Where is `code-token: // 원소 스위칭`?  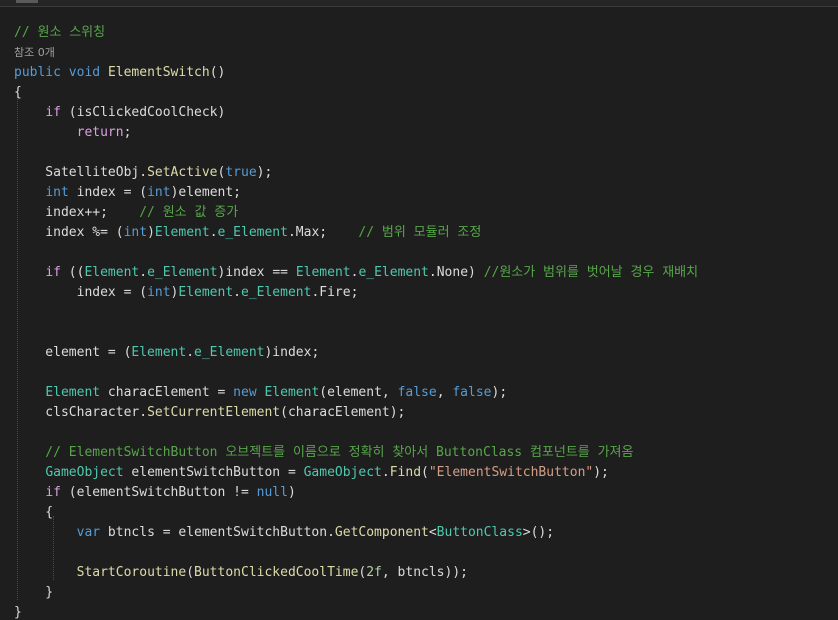 code-token: // 원소 스위칭 is located at coordinates (60, 32).